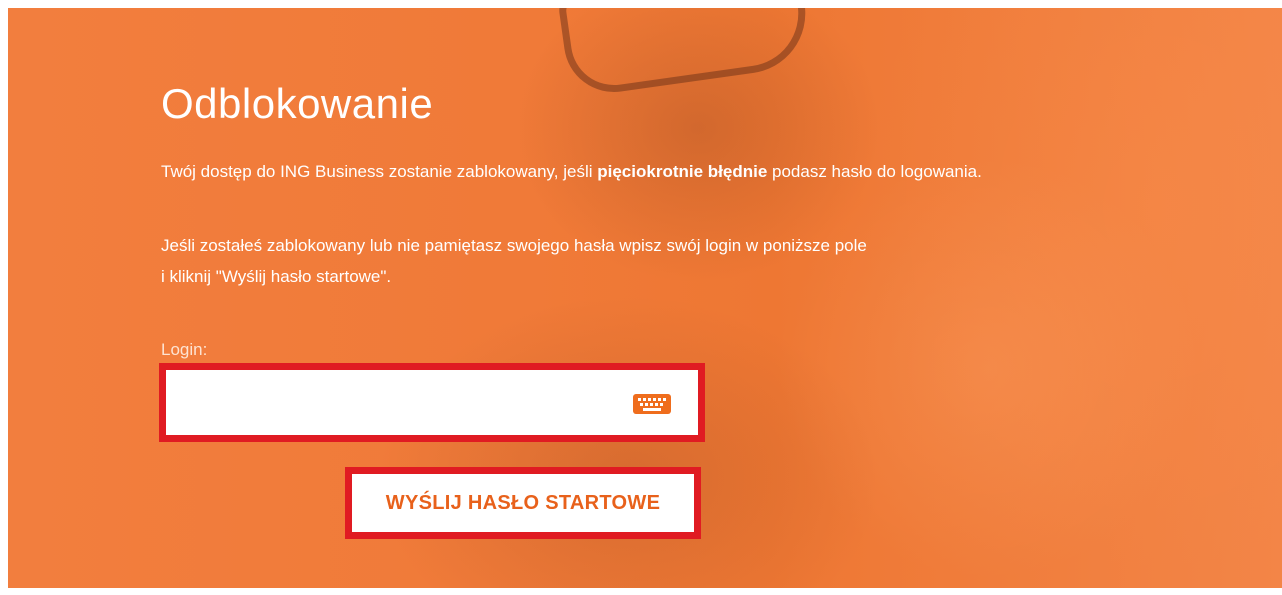 The width and height of the screenshot is (1282, 595). Describe the element at coordinates (874, 171) in the screenshot. I see `lockout-warning-after: podasz hasło do logowania.` at that location.